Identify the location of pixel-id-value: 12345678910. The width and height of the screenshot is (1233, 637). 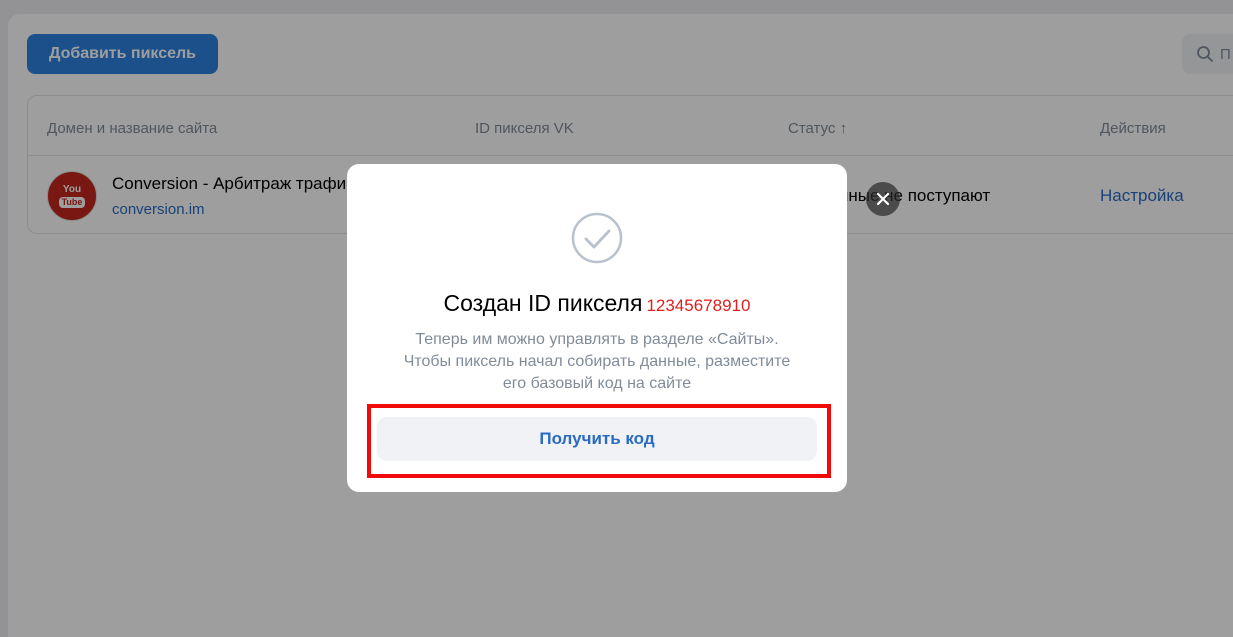
(698, 305).